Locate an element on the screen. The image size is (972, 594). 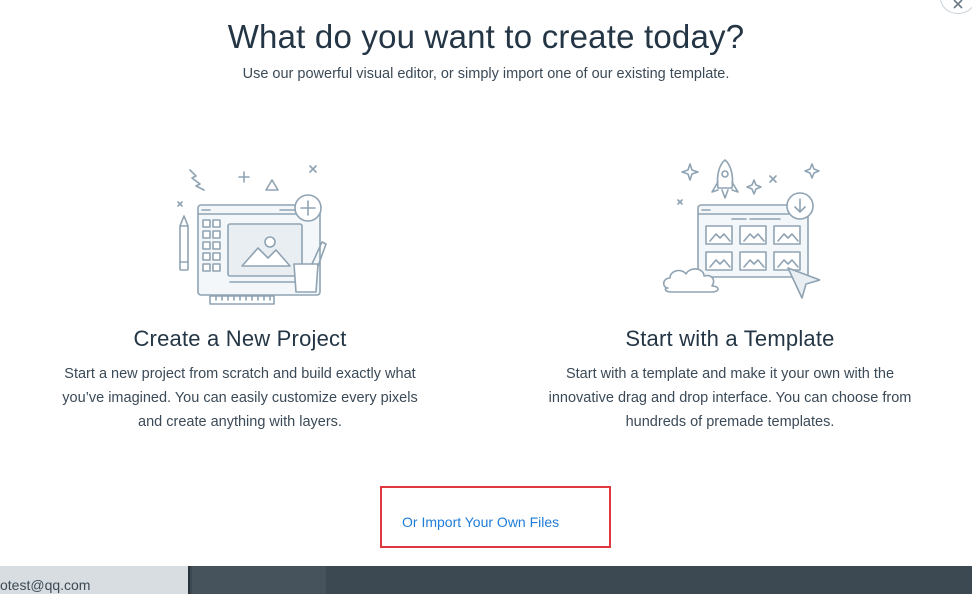
template-illustration-icon is located at coordinates (741, 229).